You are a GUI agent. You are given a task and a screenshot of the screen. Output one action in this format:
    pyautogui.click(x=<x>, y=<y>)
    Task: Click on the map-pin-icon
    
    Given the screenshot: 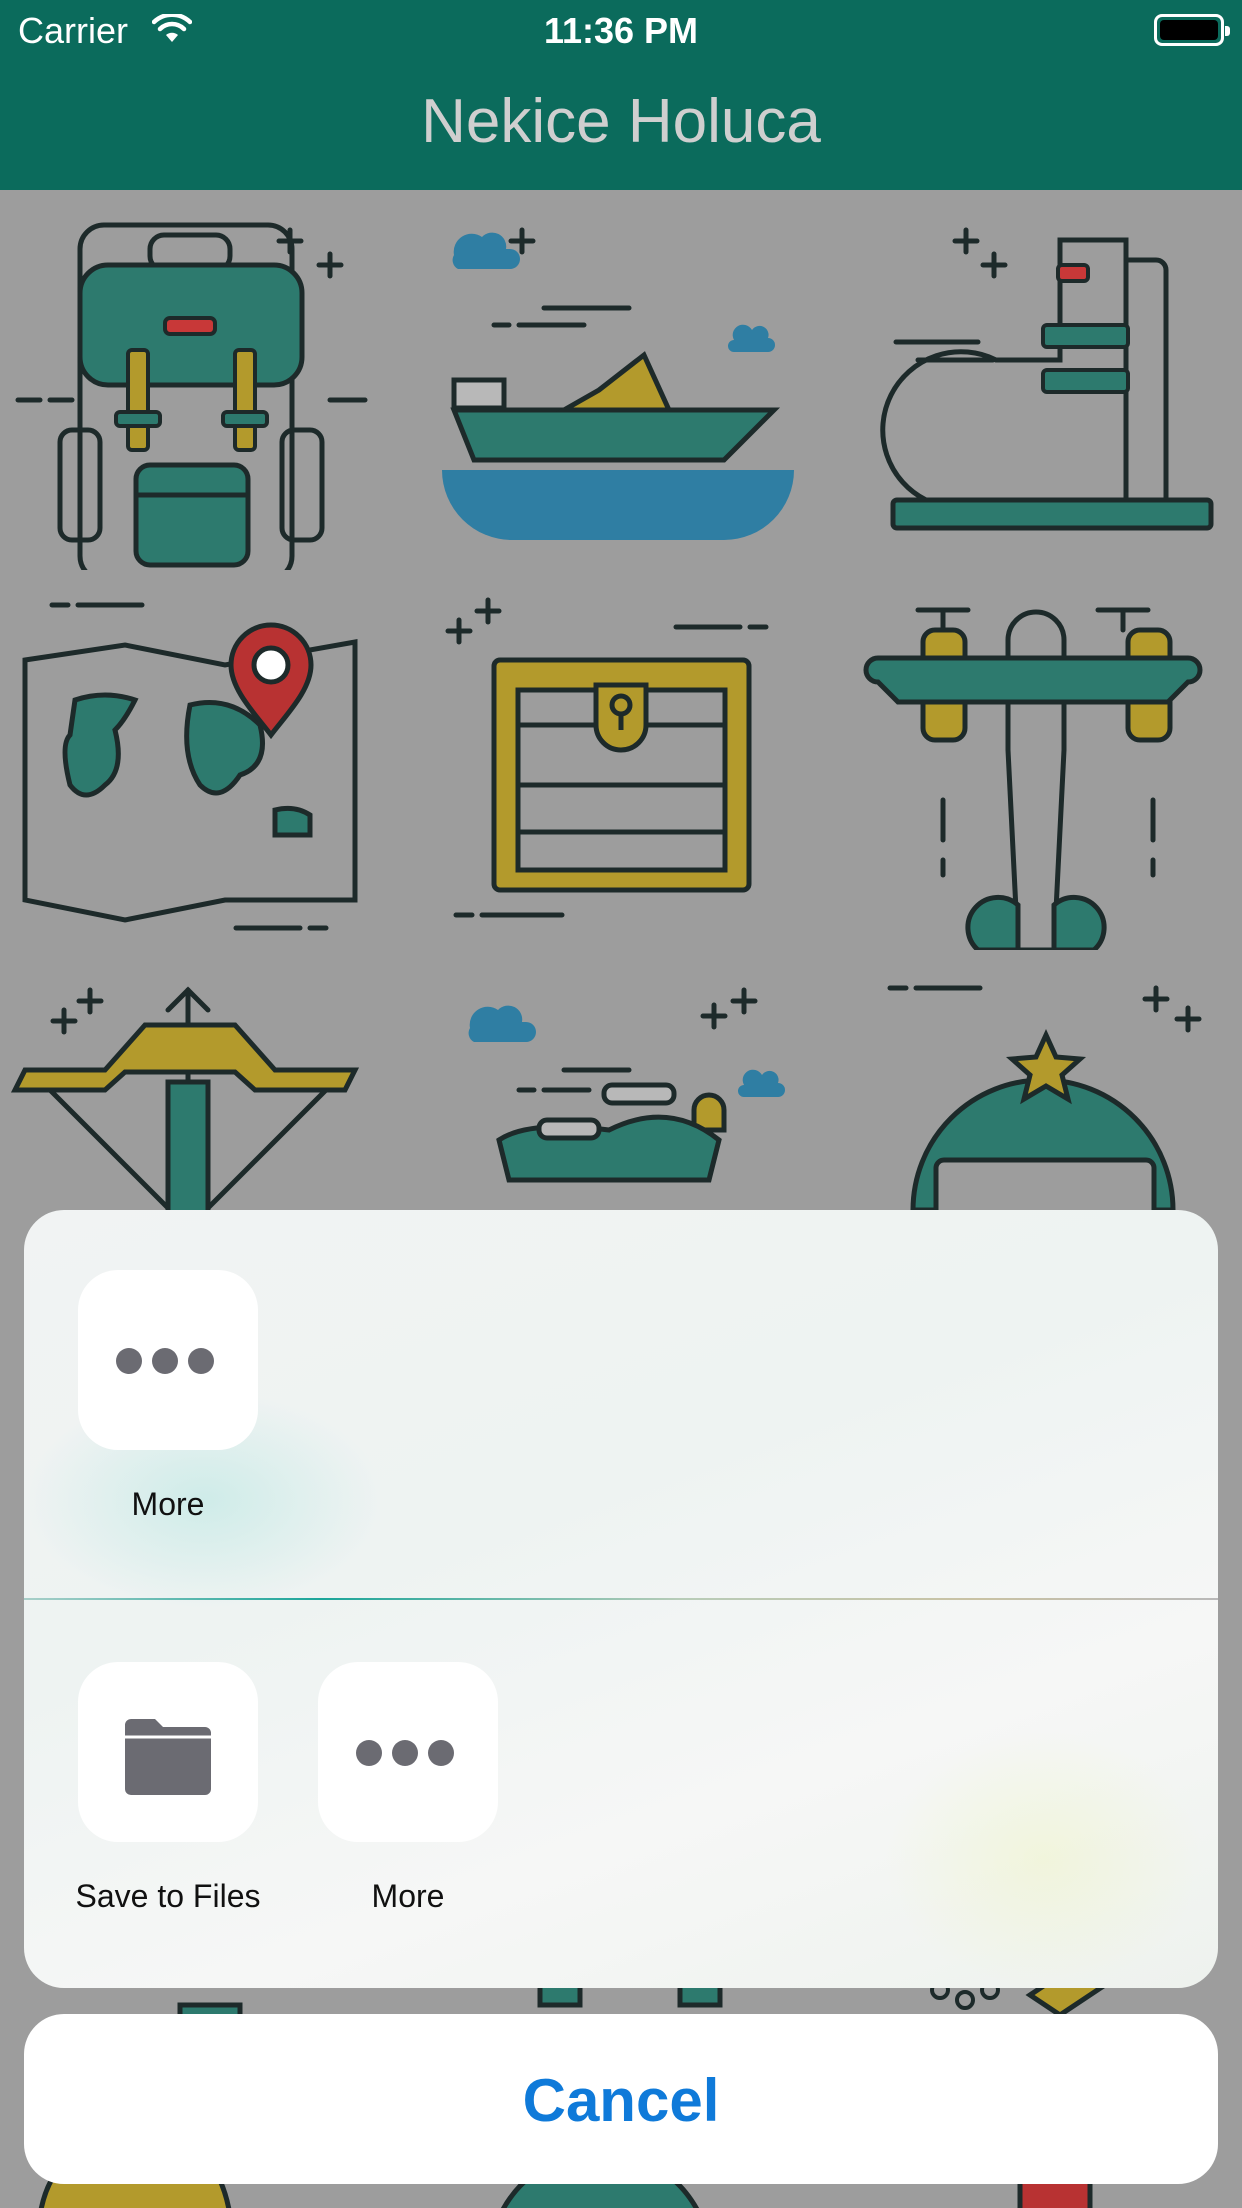 What is the action you would take?
    pyautogui.click(x=207, y=760)
    